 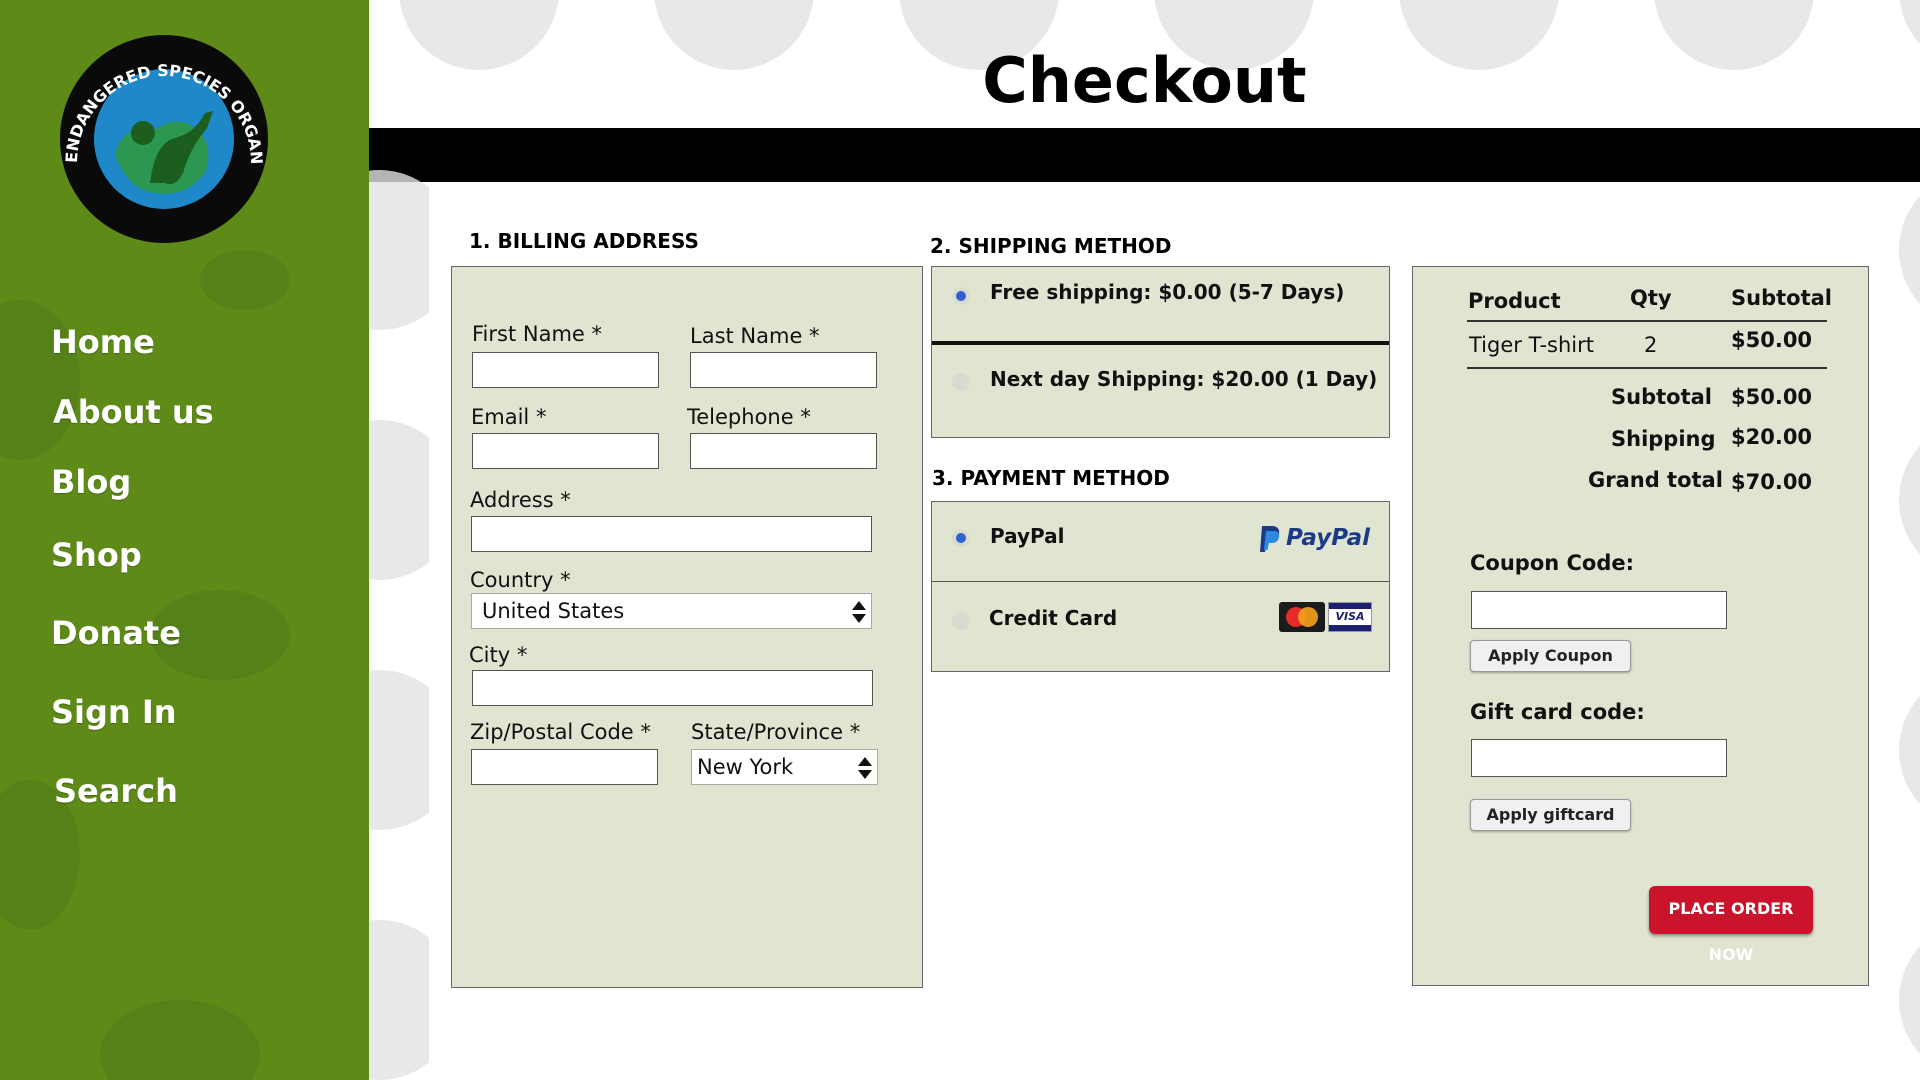 I want to click on zip-label: Zip/Postal Code *, so click(x=560, y=732).